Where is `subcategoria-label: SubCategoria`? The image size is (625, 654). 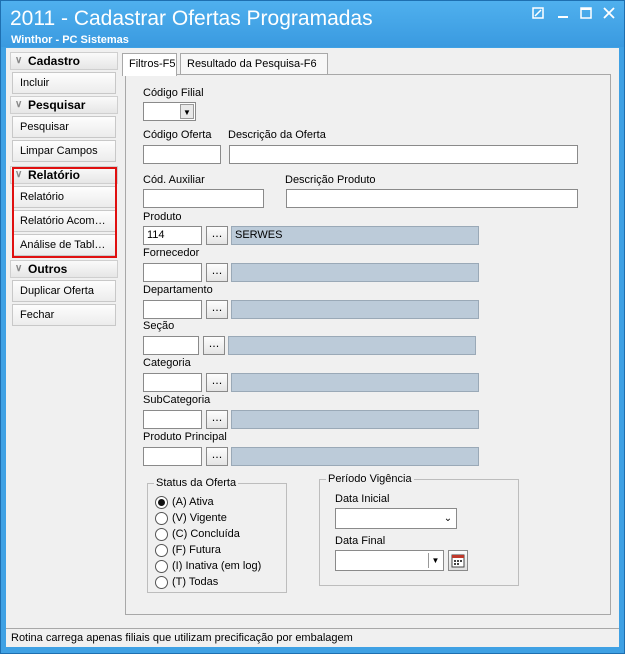 subcategoria-label: SubCategoria is located at coordinates (177, 400).